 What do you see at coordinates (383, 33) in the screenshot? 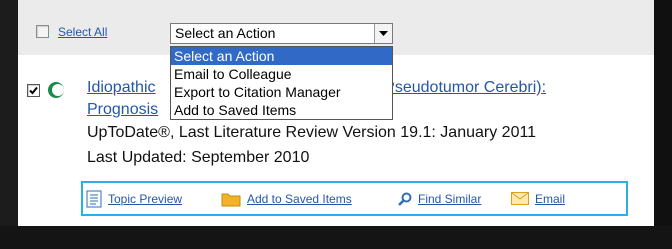
I see `chevron-down-icon` at bounding box center [383, 33].